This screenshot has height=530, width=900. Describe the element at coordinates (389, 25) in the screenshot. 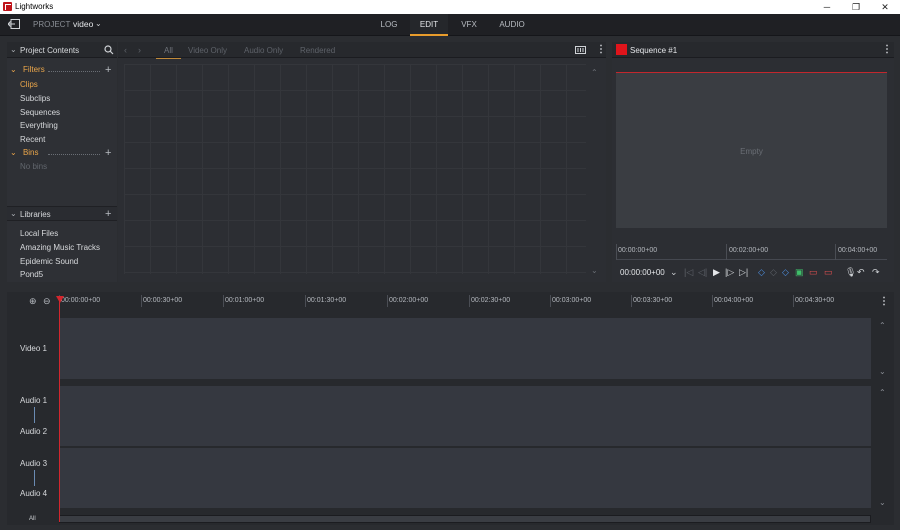

I see `tab-log: LOG` at that location.